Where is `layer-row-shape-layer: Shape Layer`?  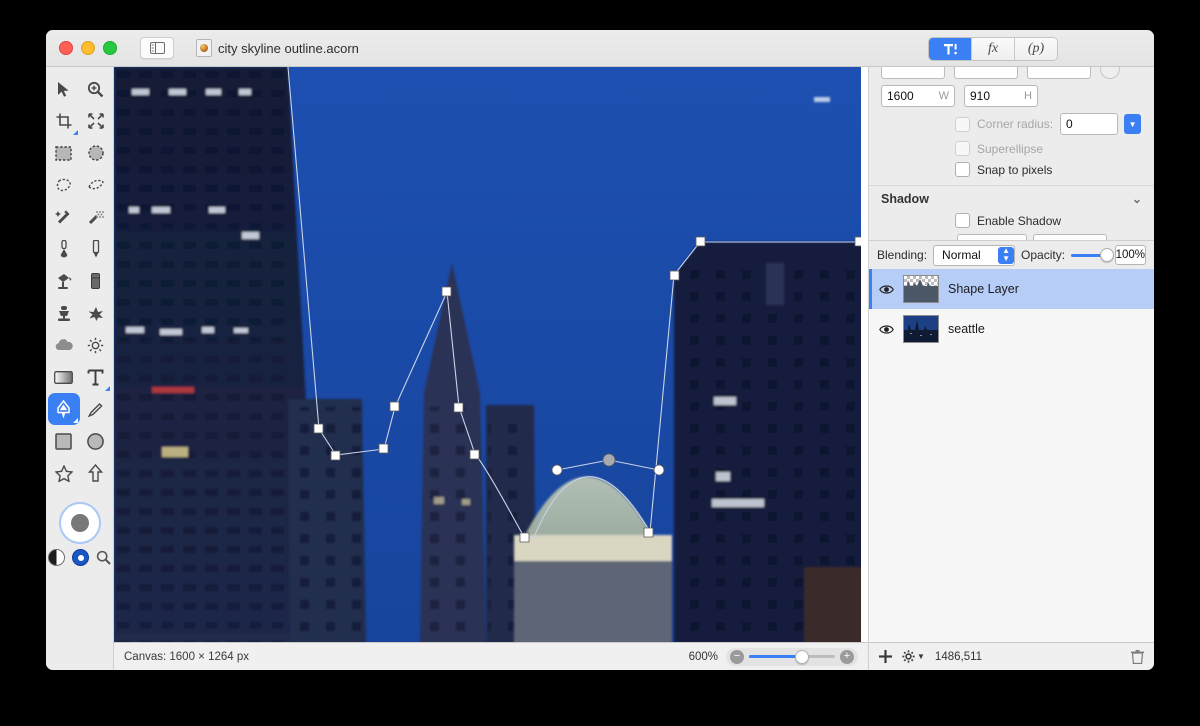 layer-row-shape-layer: Shape Layer is located at coordinates (1011, 289).